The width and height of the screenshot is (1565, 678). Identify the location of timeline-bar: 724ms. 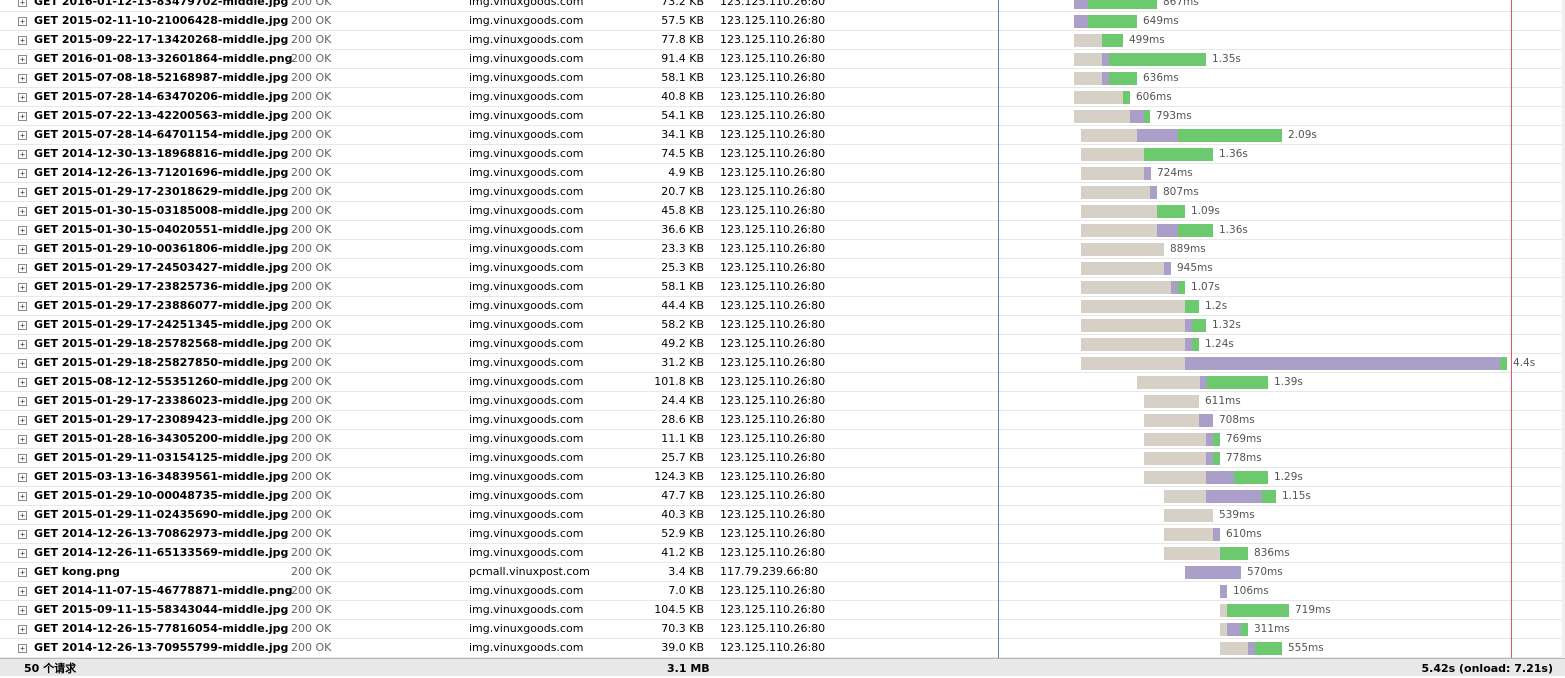
(1282, 173).